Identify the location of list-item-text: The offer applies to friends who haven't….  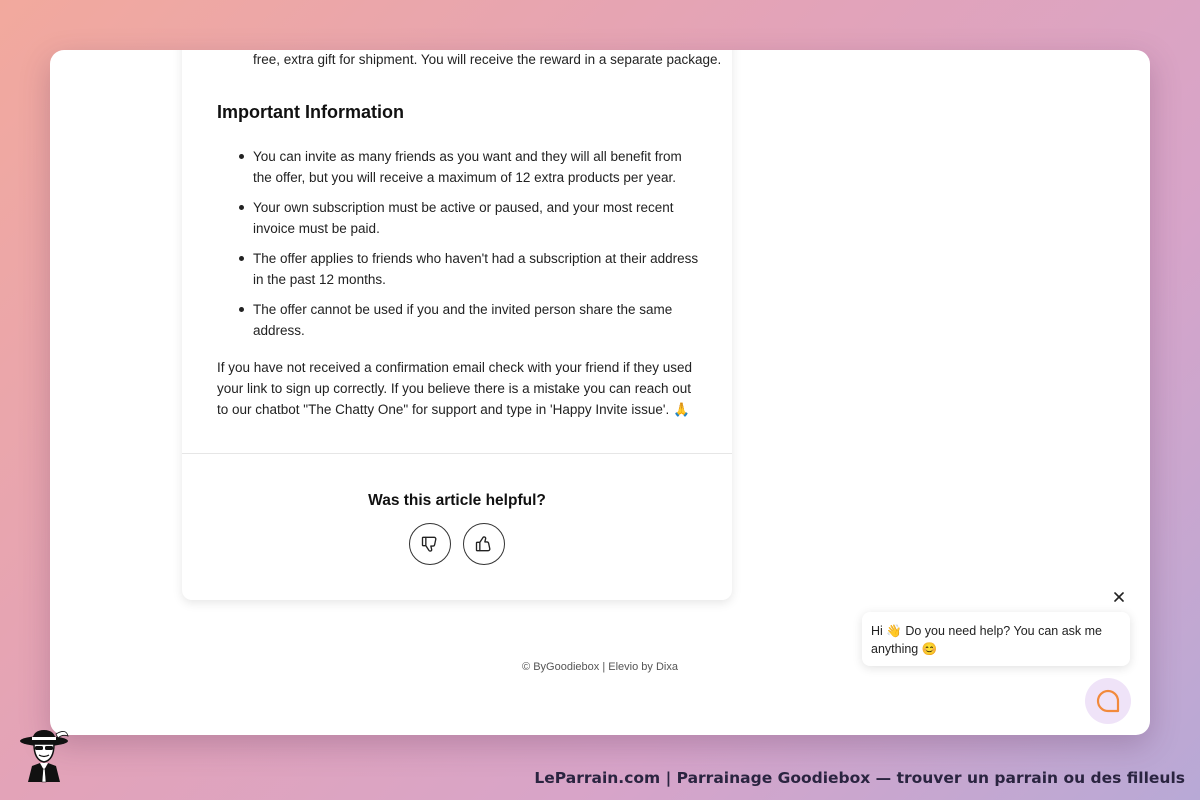
(476, 269).